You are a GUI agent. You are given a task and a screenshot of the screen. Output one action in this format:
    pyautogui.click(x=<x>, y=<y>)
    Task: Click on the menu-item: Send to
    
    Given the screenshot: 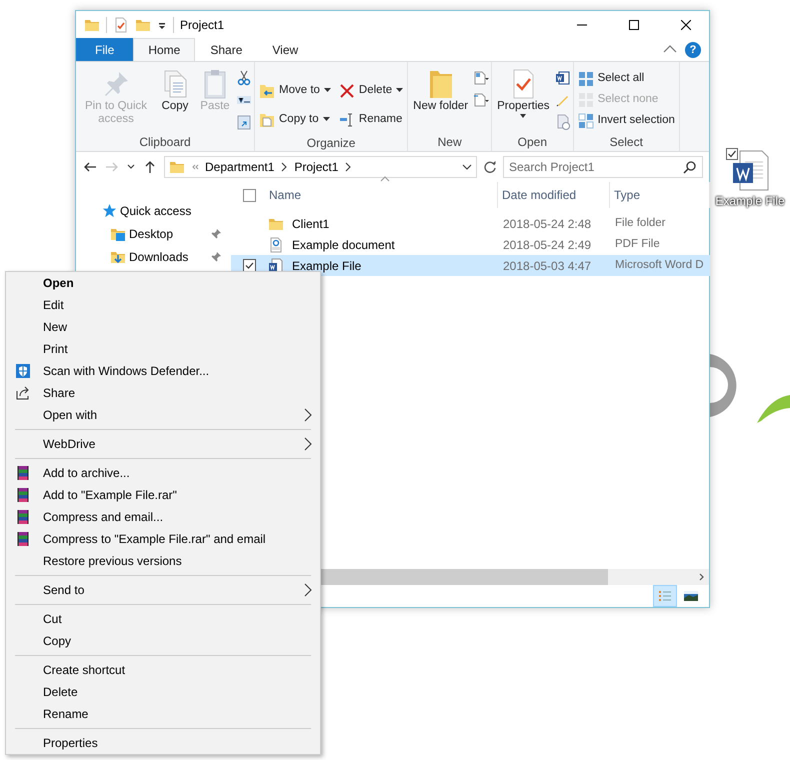 What is the action you would take?
    pyautogui.click(x=163, y=590)
    